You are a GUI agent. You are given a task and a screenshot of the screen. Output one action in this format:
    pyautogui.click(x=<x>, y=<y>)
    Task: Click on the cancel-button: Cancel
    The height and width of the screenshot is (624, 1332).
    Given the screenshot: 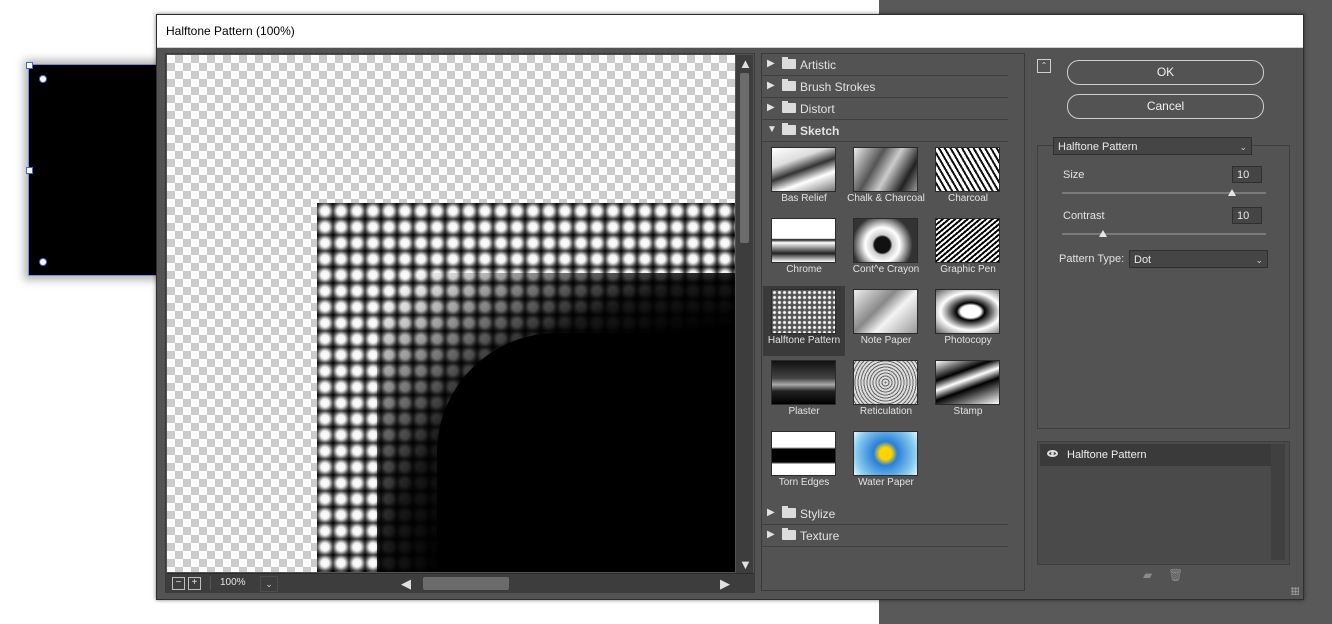 What is the action you would take?
    pyautogui.click(x=1165, y=106)
    